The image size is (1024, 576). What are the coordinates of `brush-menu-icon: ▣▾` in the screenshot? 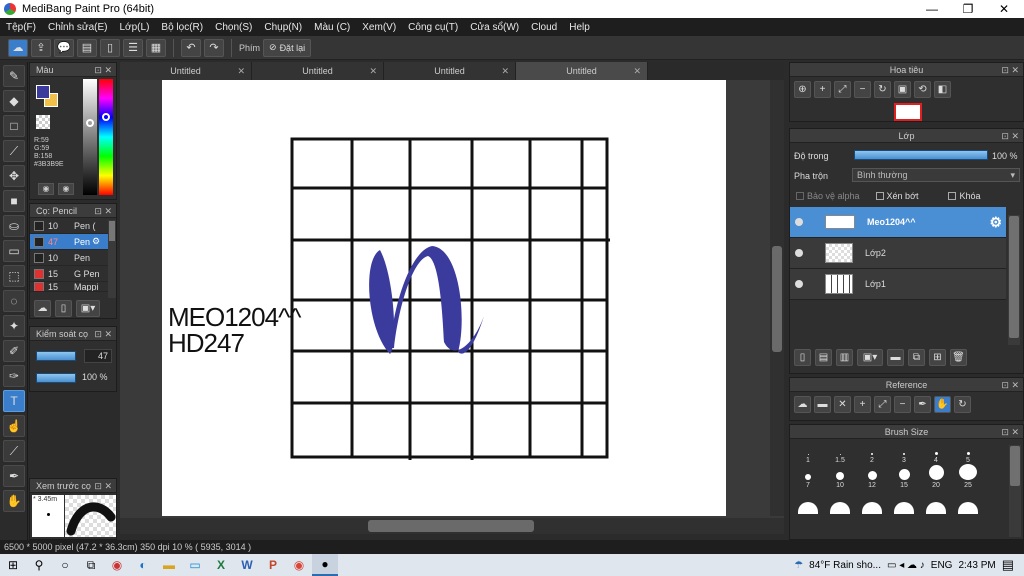 It's located at (88, 308).